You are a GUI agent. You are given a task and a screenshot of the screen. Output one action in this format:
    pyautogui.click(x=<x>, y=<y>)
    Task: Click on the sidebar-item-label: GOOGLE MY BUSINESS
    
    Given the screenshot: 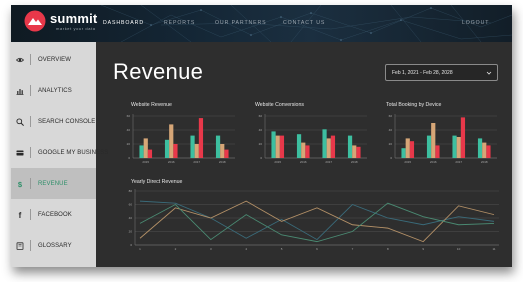 What is the action you would take?
    pyautogui.click(x=73, y=152)
    